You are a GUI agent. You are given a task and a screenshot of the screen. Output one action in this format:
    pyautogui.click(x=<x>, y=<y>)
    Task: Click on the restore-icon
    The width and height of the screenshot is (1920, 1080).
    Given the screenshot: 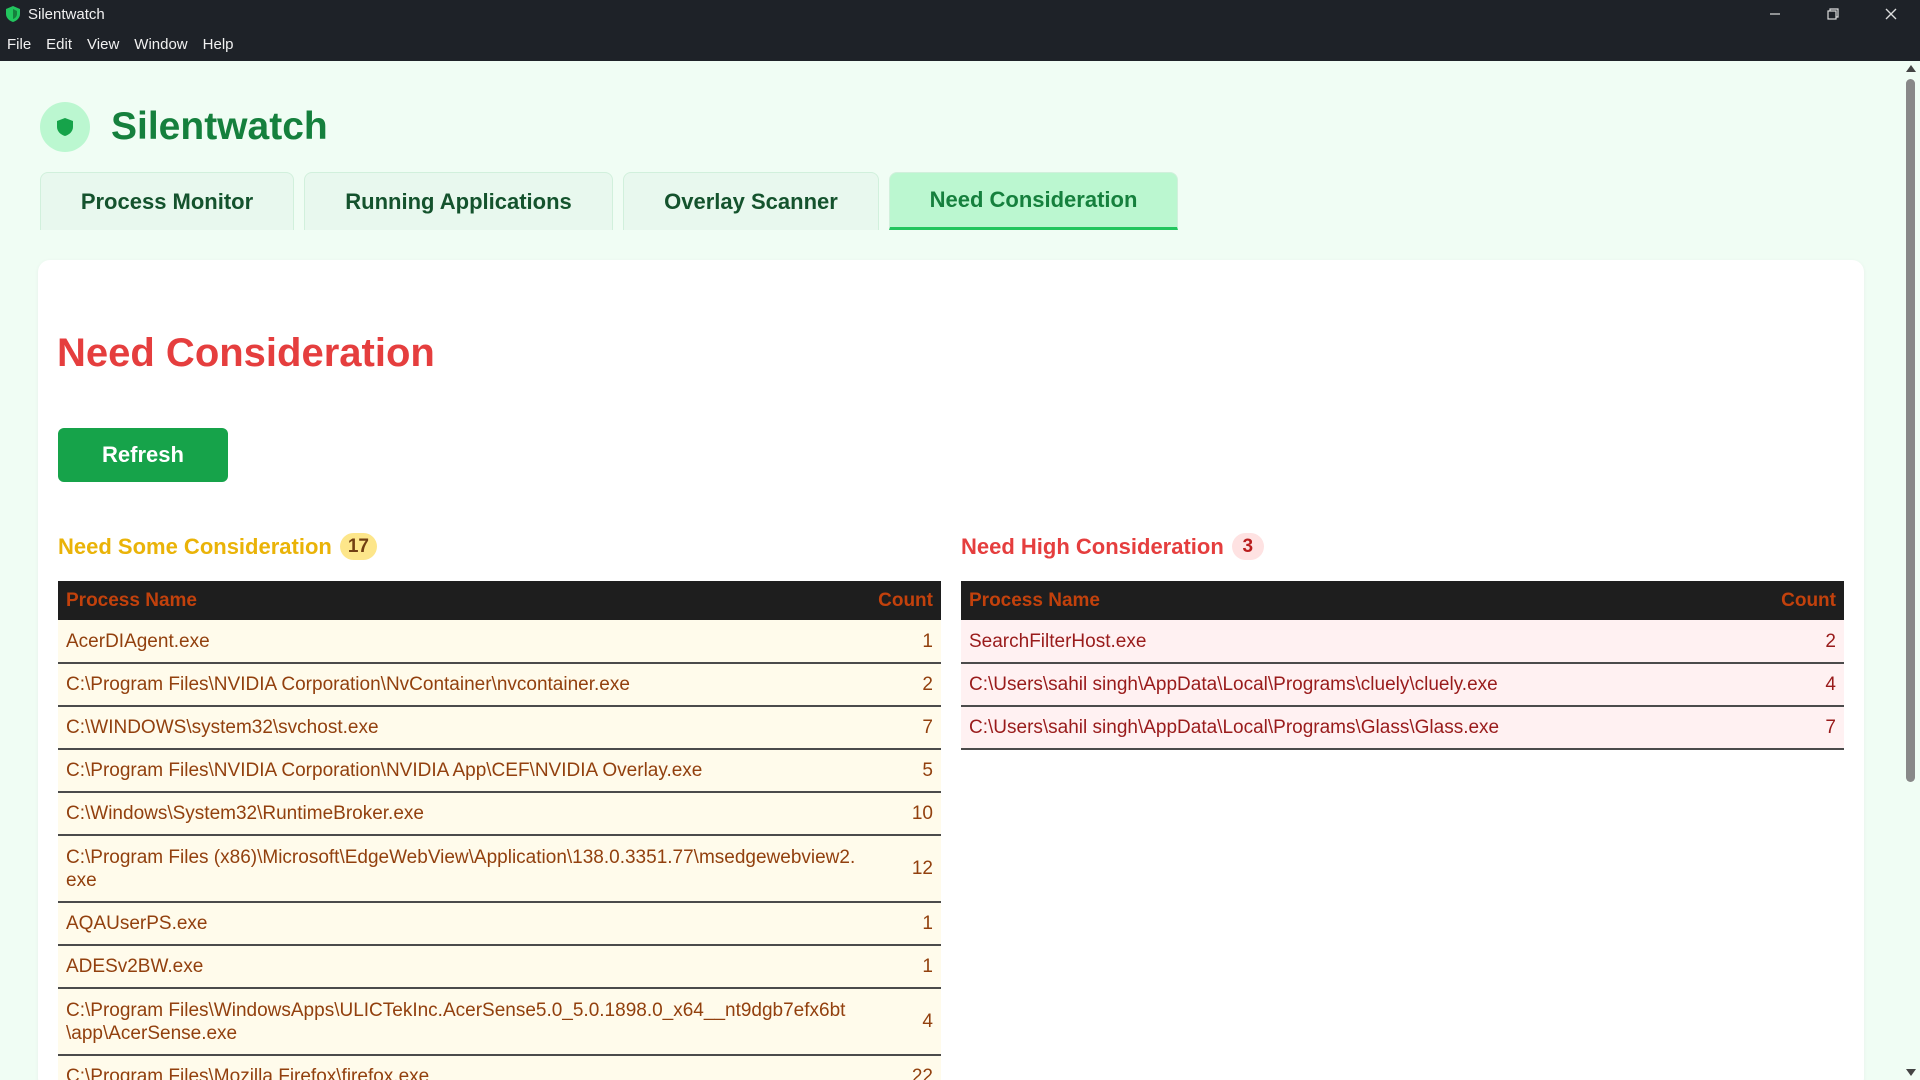 What is the action you would take?
    pyautogui.click(x=1833, y=14)
    